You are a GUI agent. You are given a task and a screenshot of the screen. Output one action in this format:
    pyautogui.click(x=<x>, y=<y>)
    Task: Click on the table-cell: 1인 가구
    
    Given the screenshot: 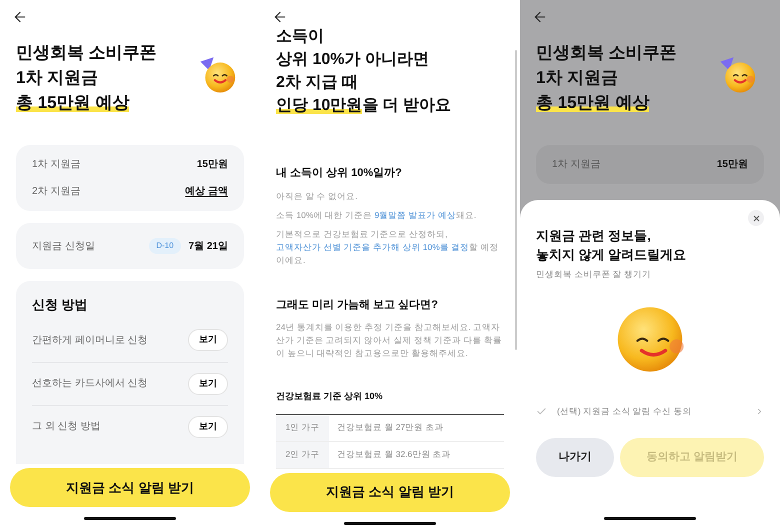 What is the action you would take?
    pyautogui.click(x=302, y=427)
    